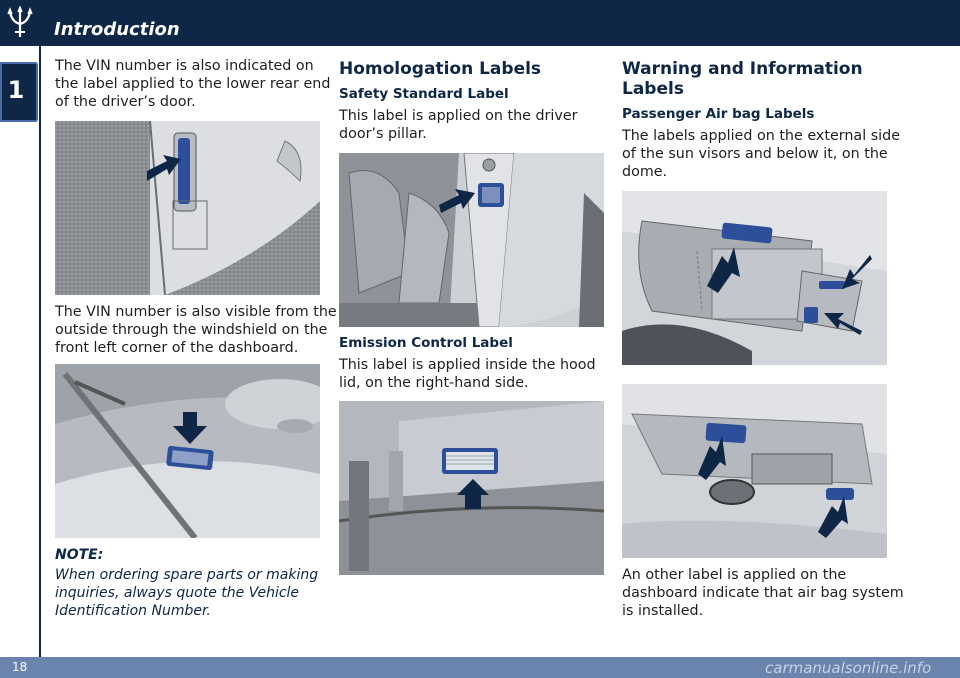 The width and height of the screenshot is (960, 678). I want to click on trident-logo-icon, so click(20, 23).